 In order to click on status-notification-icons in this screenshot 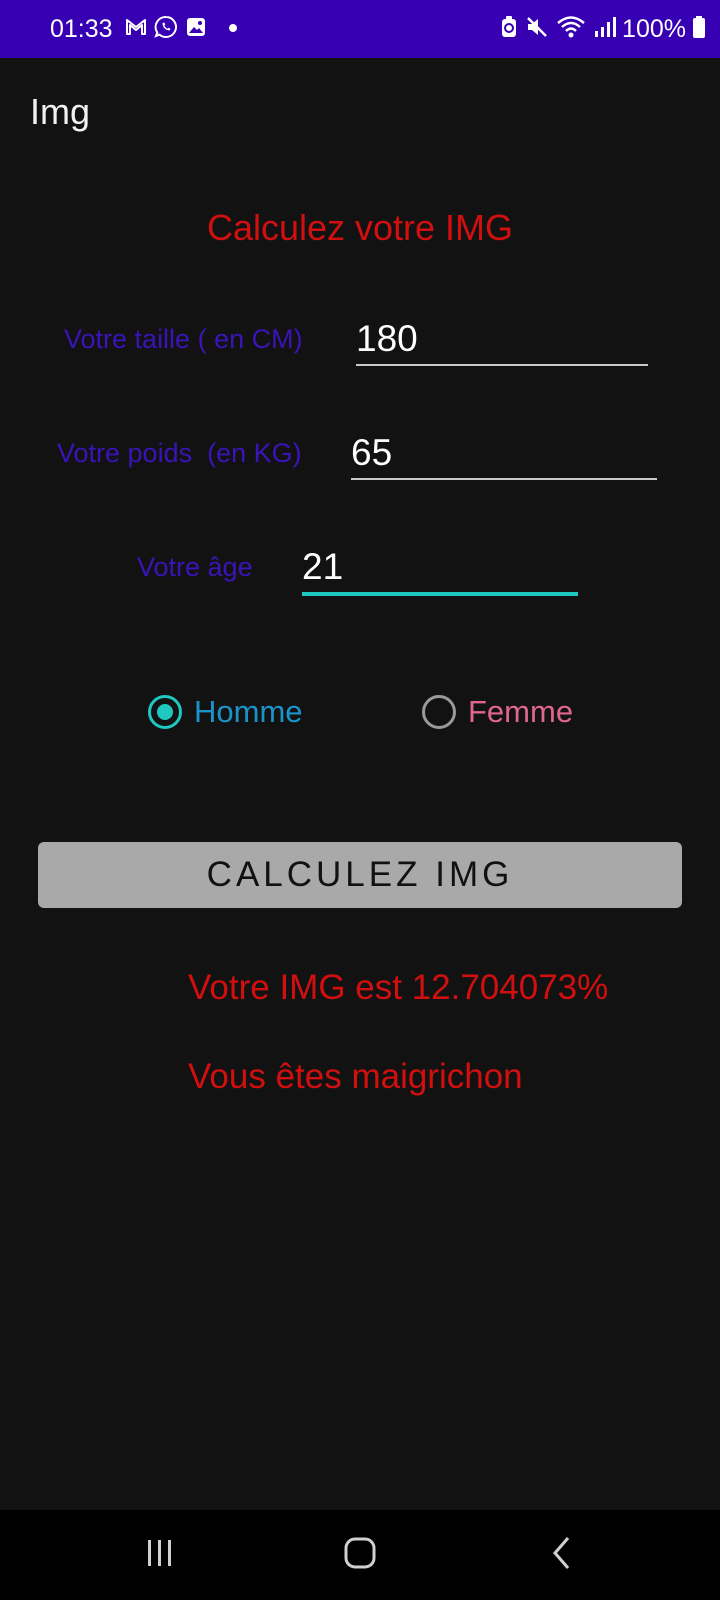, I will do `click(181, 29)`.